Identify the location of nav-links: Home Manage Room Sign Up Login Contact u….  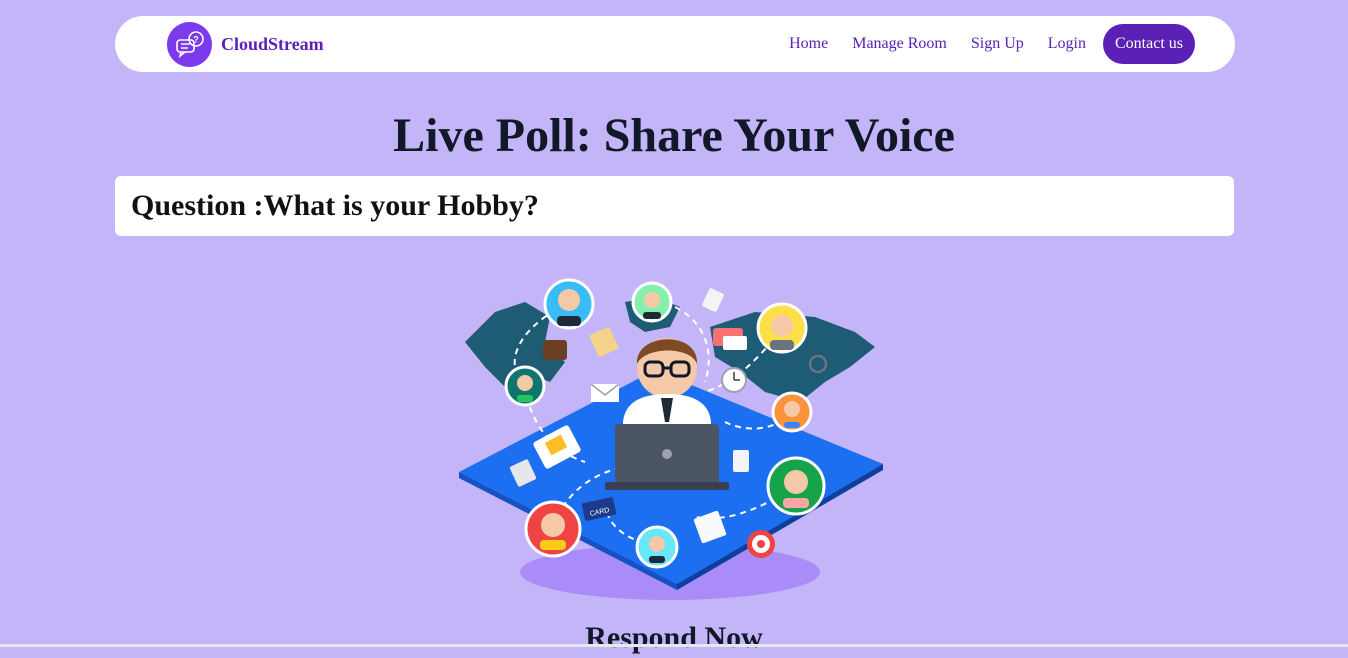
(992, 44).